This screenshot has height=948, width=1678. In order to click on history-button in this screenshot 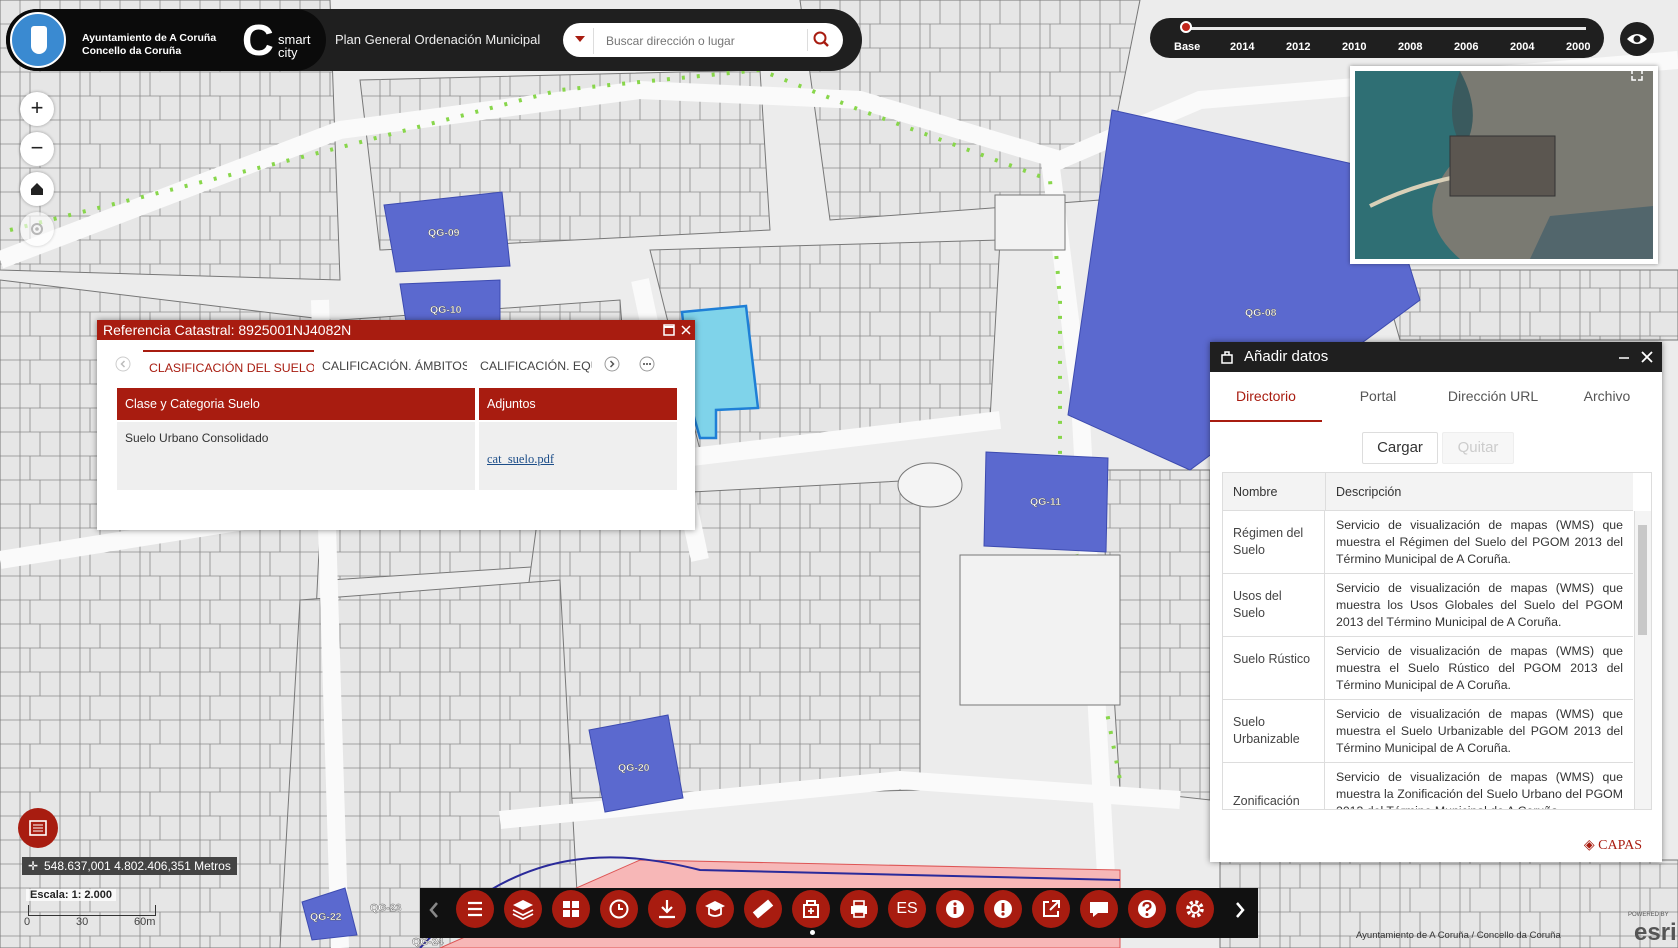, I will do `click(619, 909)`.